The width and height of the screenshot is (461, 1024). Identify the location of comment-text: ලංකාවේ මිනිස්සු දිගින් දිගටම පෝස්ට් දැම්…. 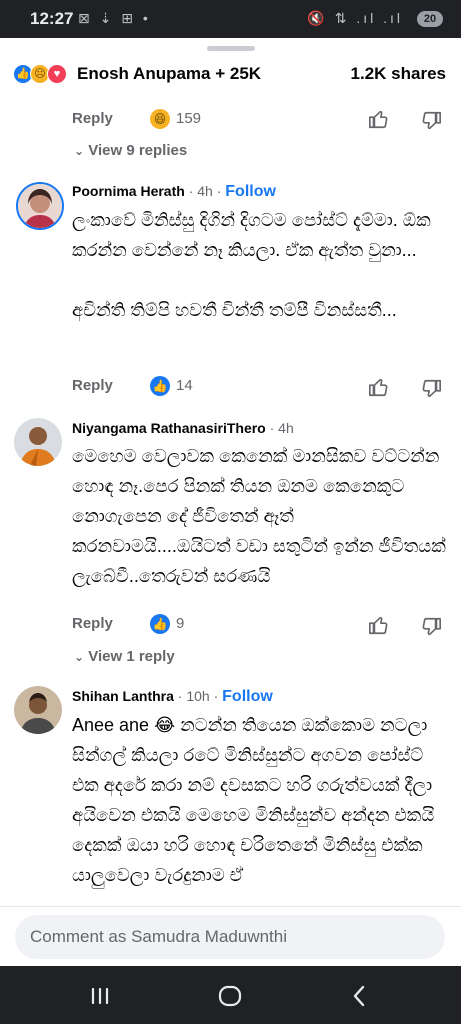
(251, 265).